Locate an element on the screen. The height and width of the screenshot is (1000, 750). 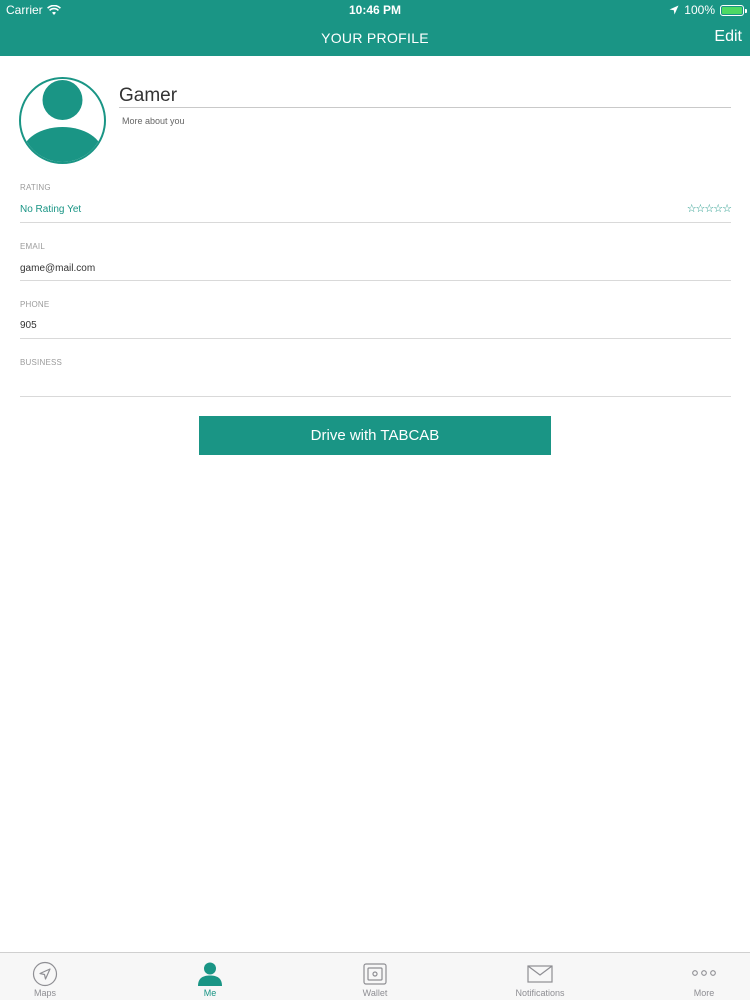
tab-wallet: Wallet is located at coordinates (375, 976).